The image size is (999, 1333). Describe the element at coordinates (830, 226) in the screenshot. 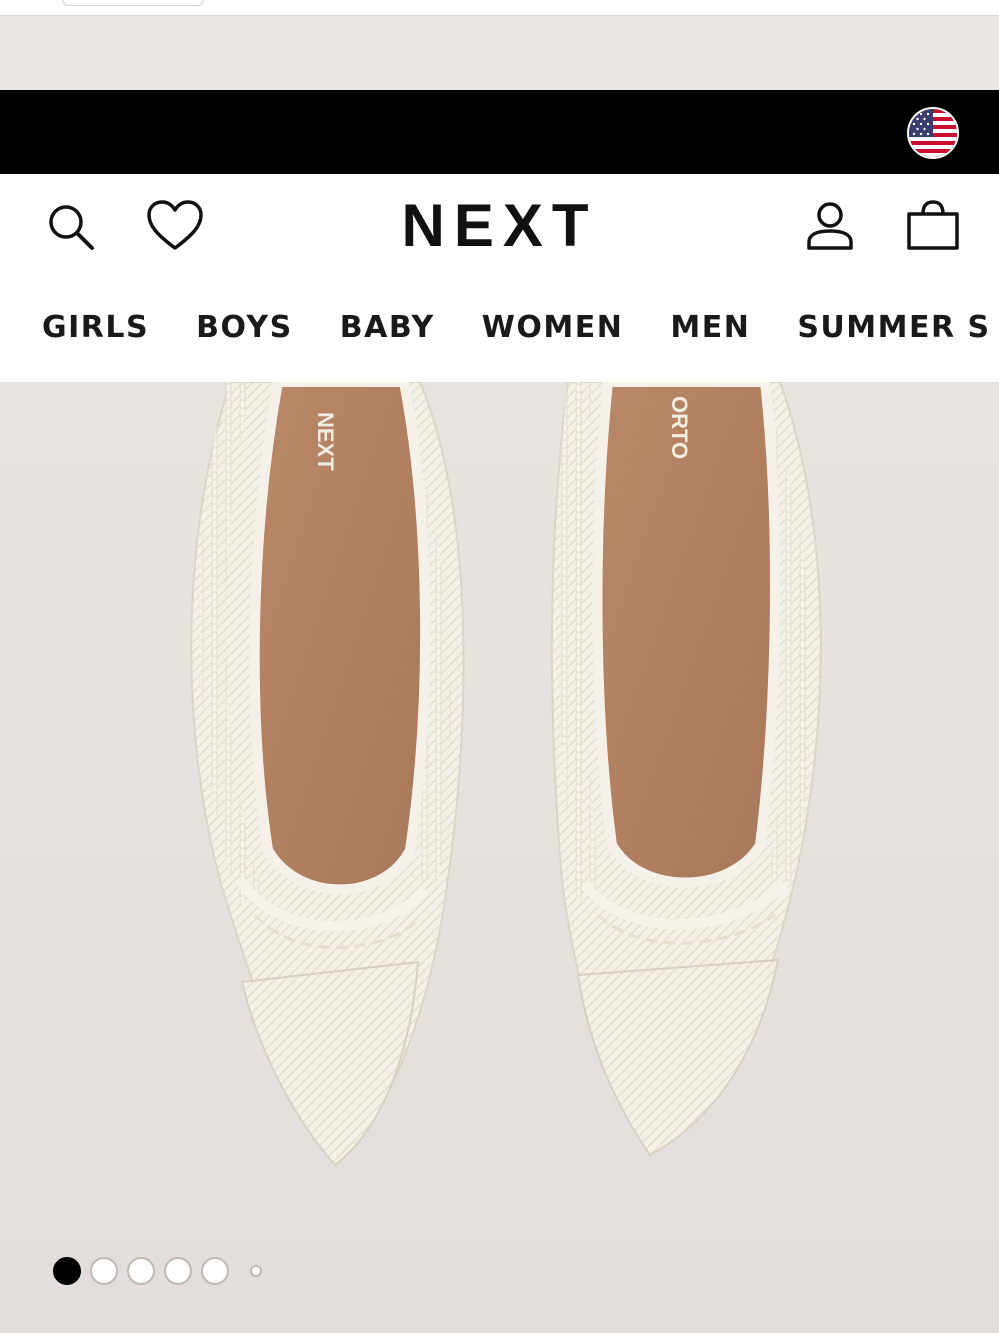

I see `user-icon` at that location.